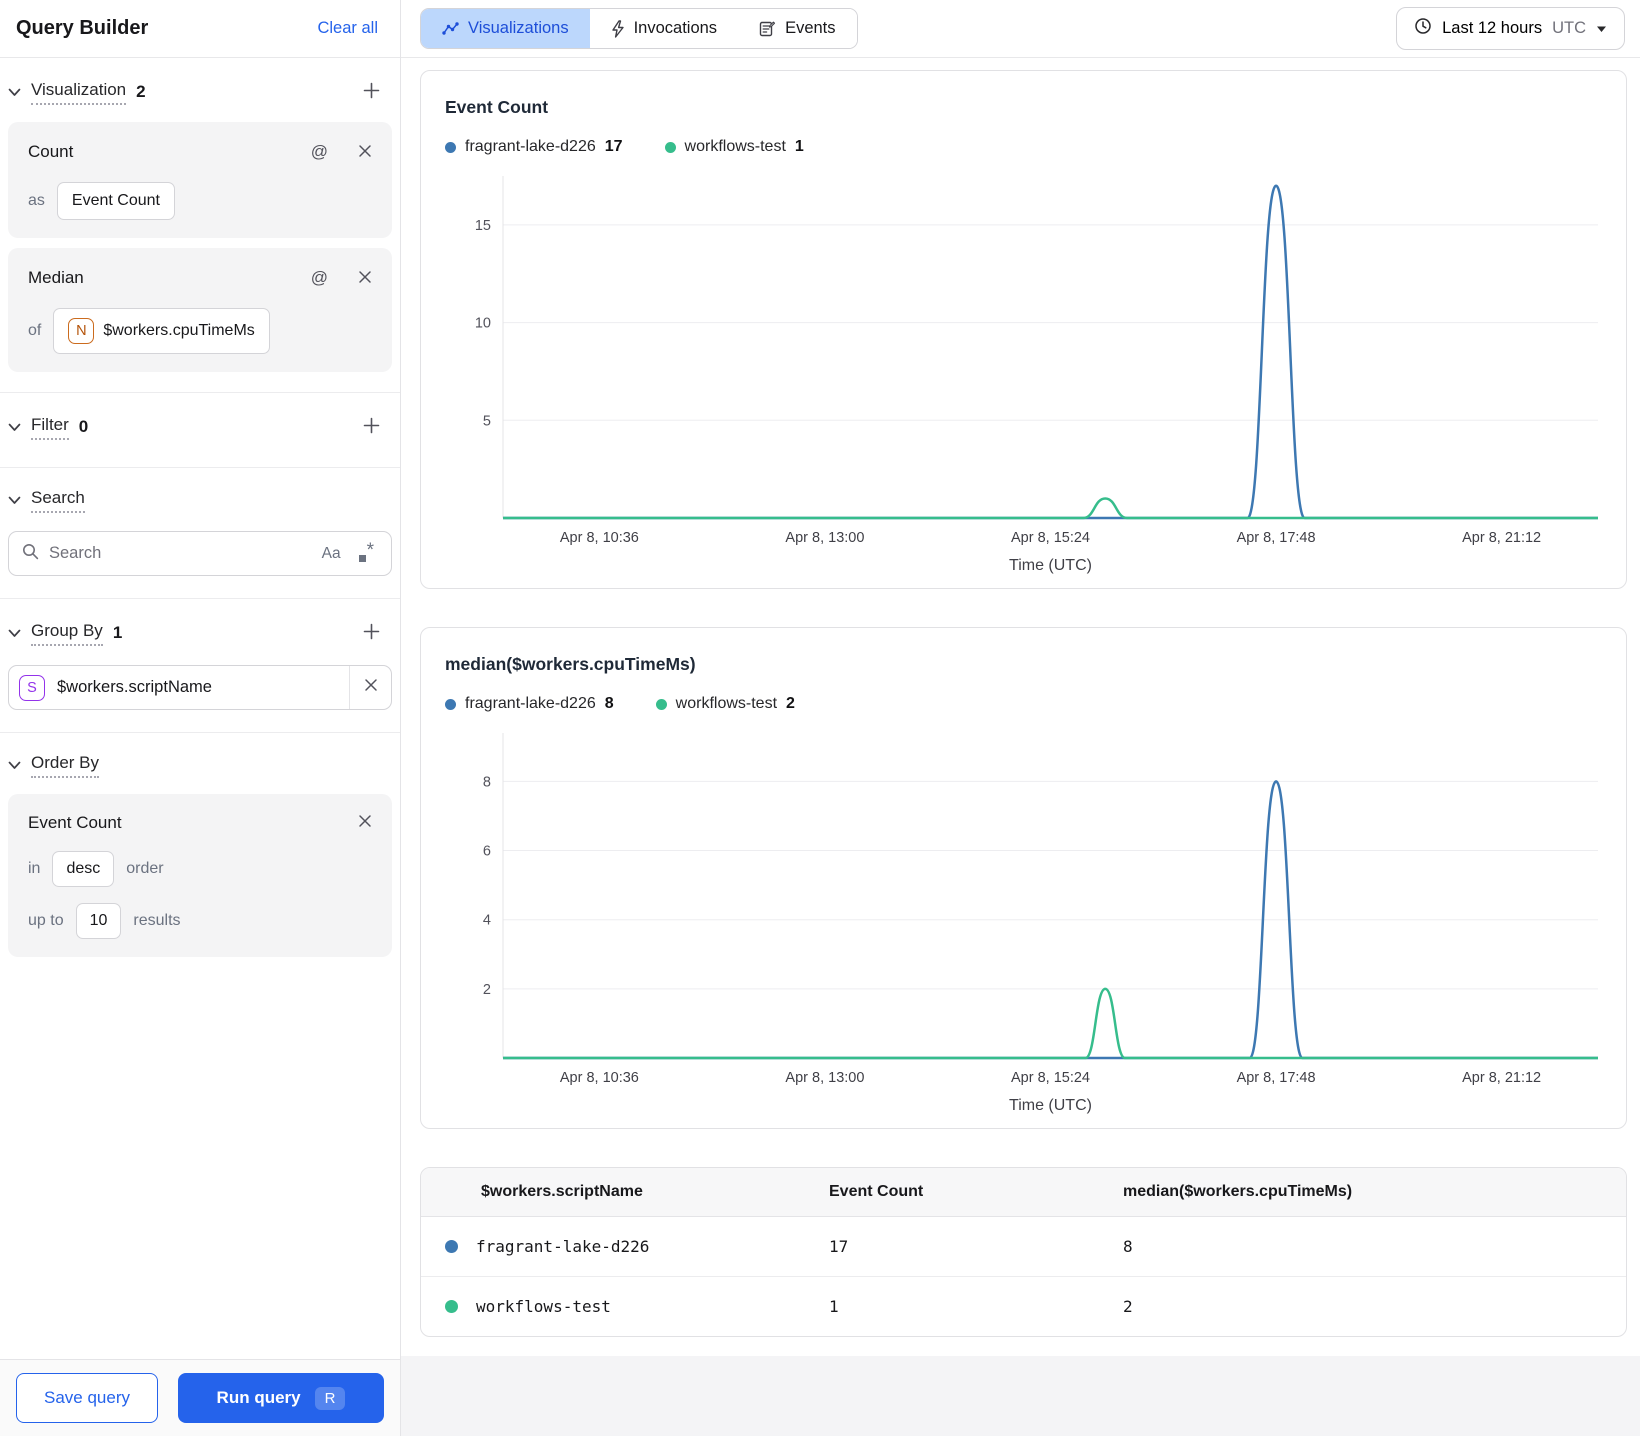  I want to click on section-search-label: Search, so click(58, 500).